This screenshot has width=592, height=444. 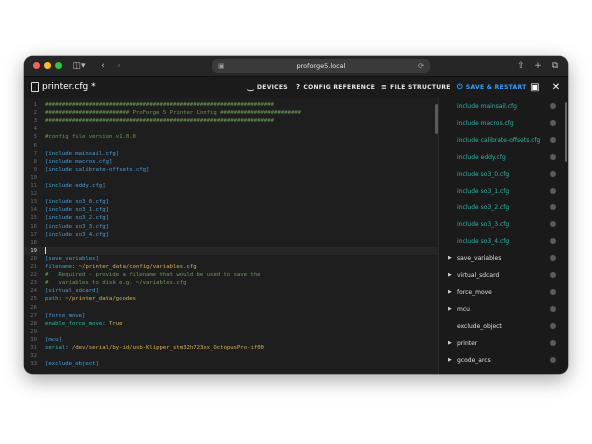 What do you see at coordinates (230, 170) in the screenshot?
I see `editor-line: 9 [include calibrate-offsets.cfg]` at bounding box center [230, 170].